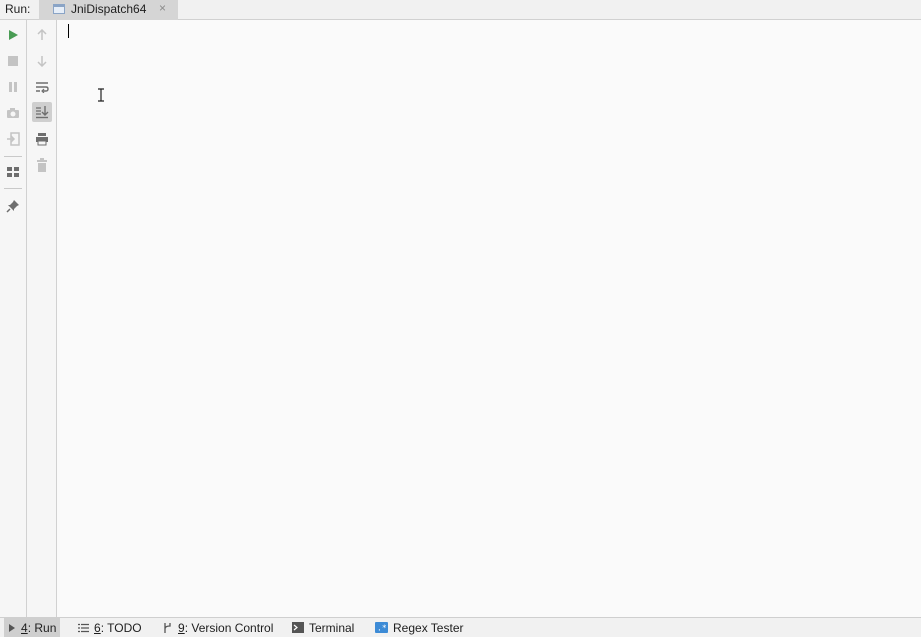 The width and height of the screenshot is (921, 637). Describe the element at coordinates (18, 9) in the screenshot. I see `run-label: Run:` at that location.